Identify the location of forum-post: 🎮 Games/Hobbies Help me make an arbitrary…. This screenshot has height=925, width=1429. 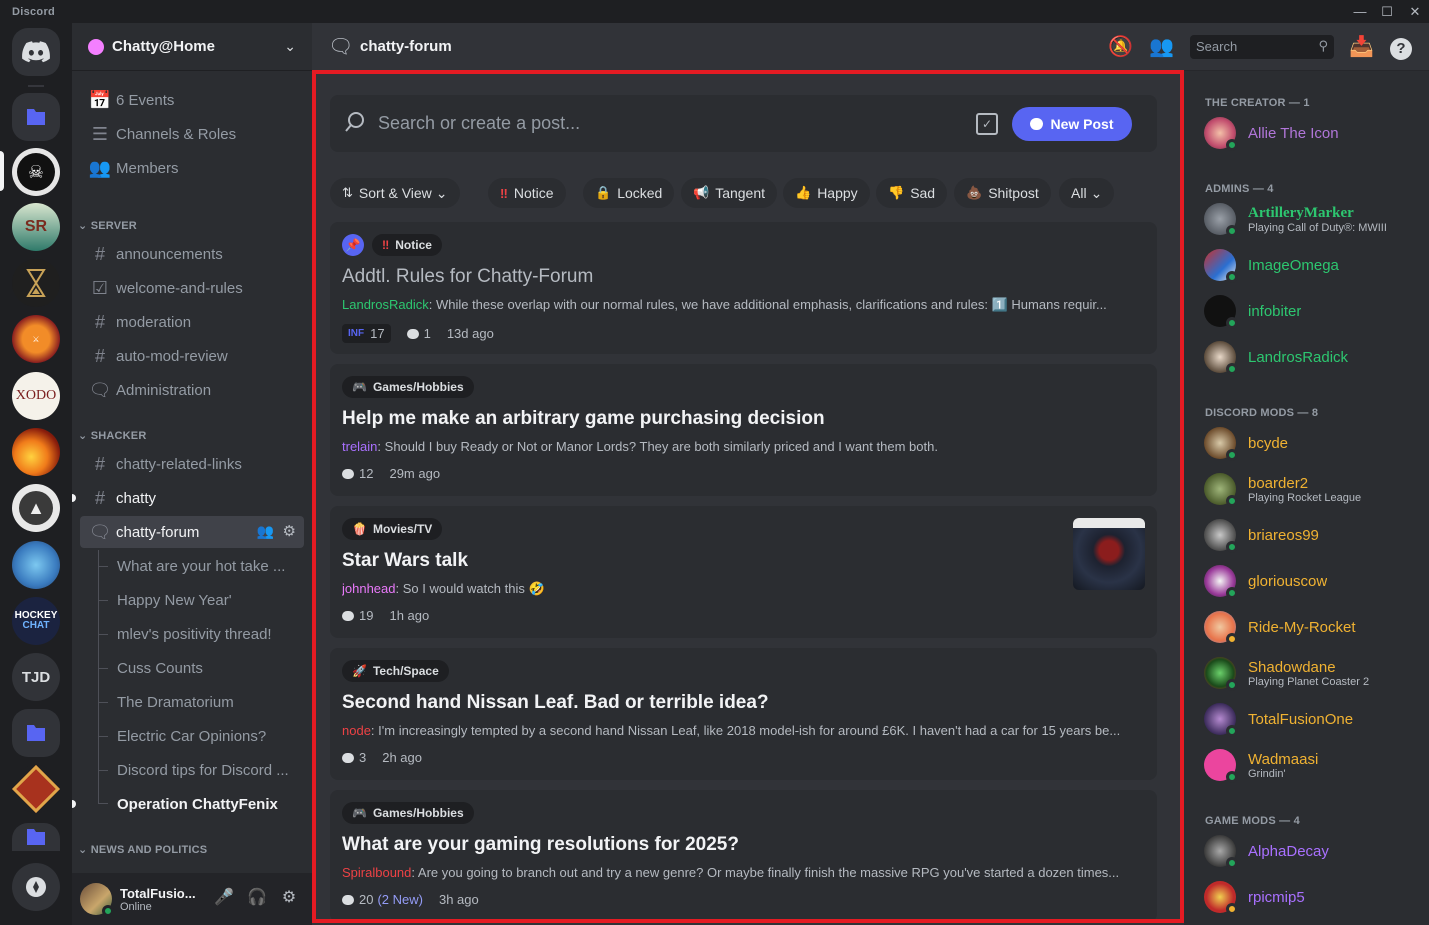
(743, 430).